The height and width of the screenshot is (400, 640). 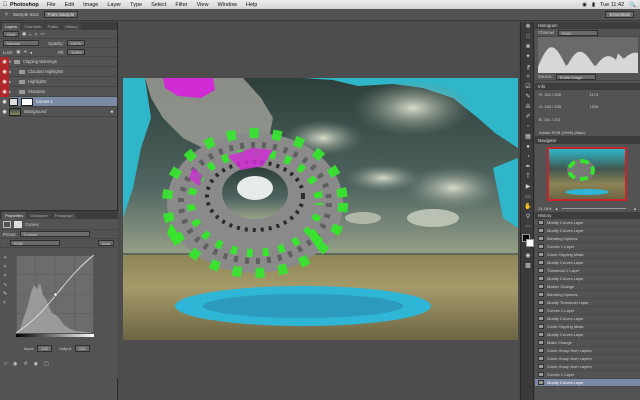 I want to click on shape-tool-icon: ▭, so click(x=528, y=197).